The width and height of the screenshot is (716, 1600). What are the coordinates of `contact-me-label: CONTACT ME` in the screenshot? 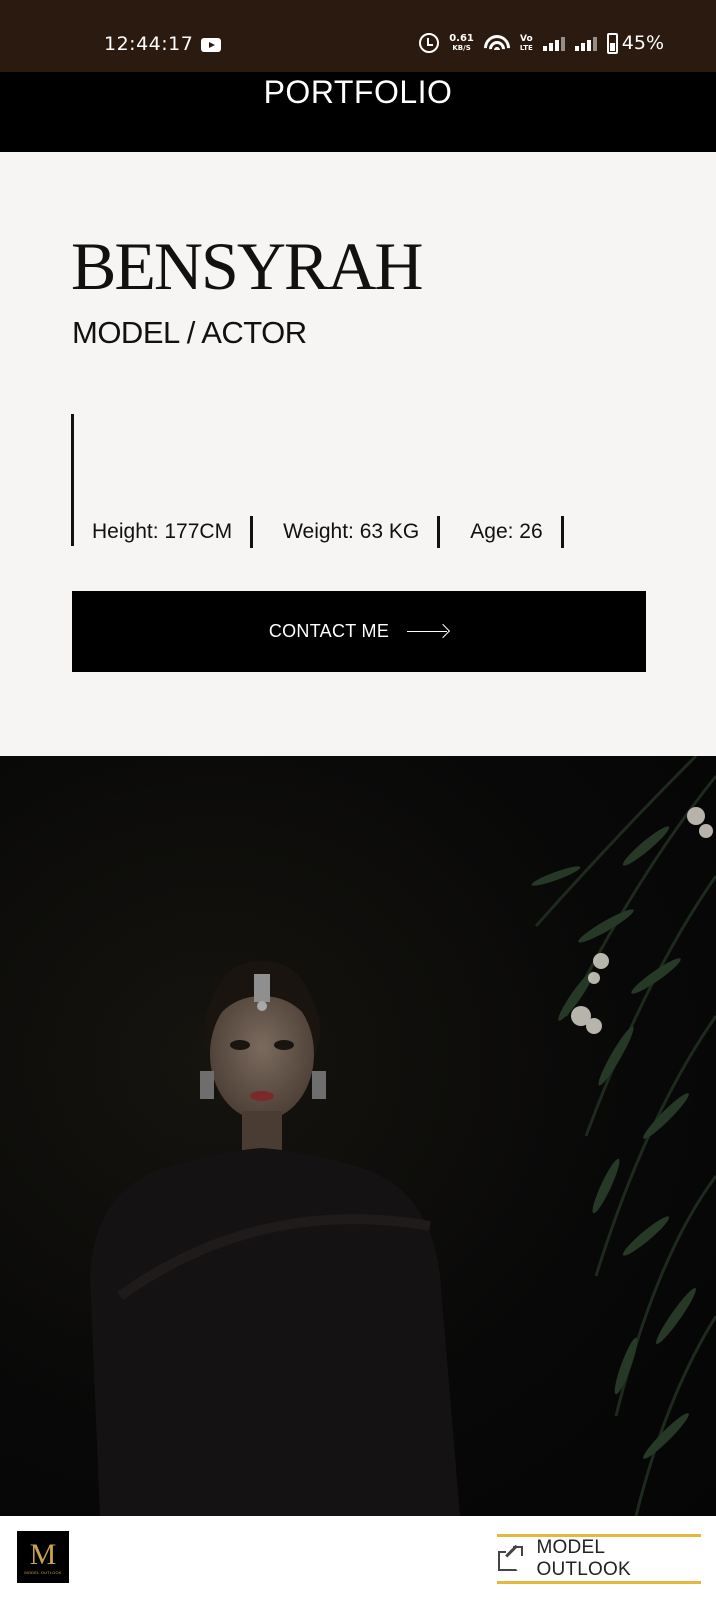 It's located at (329, 631).